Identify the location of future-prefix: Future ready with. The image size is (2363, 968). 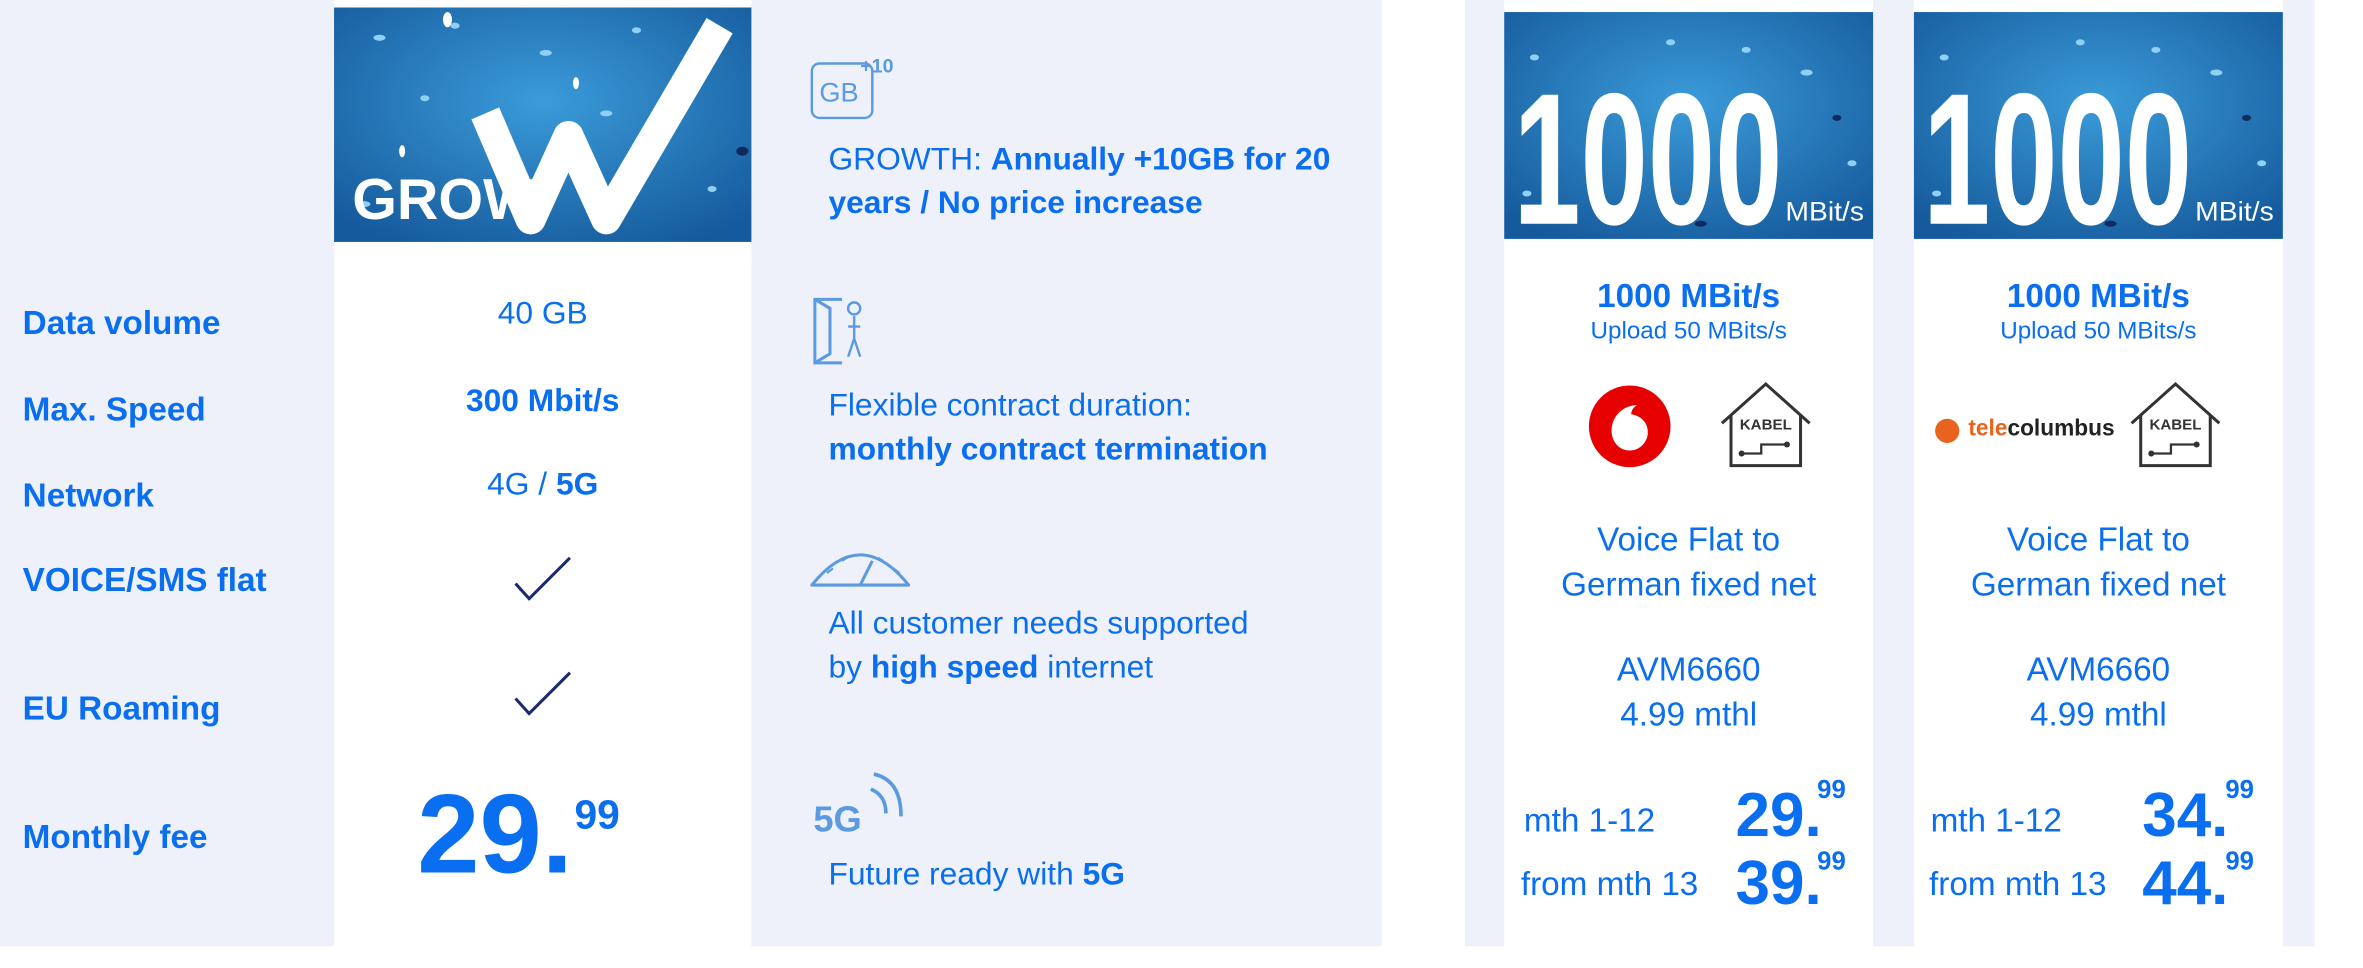
(955, 874).